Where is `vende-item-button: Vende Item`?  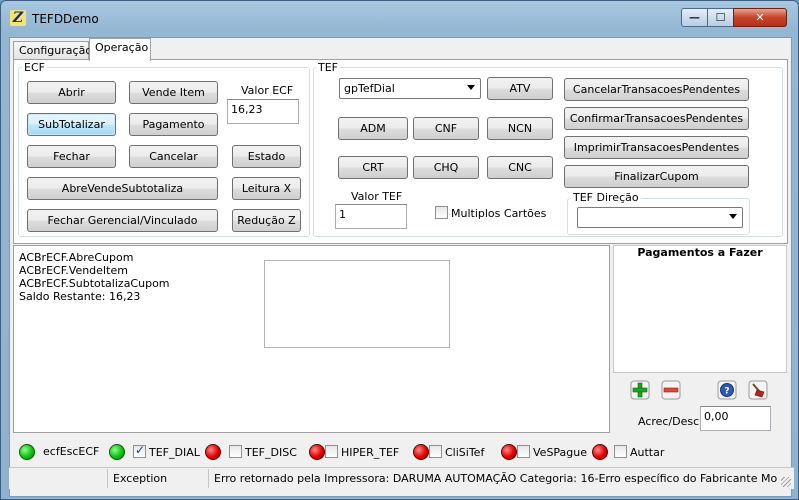
vende-item-button: Vende Item is located at coordinates (173, 92).